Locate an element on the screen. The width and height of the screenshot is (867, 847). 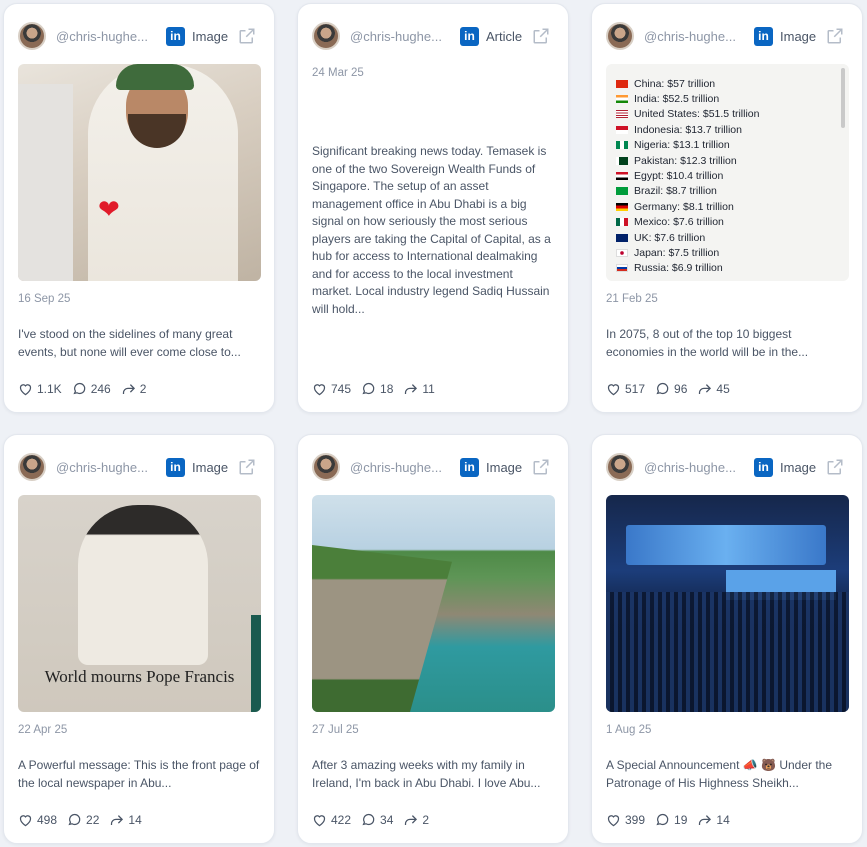
likes-stat: 1.1K is located at coordinates (40, 389).